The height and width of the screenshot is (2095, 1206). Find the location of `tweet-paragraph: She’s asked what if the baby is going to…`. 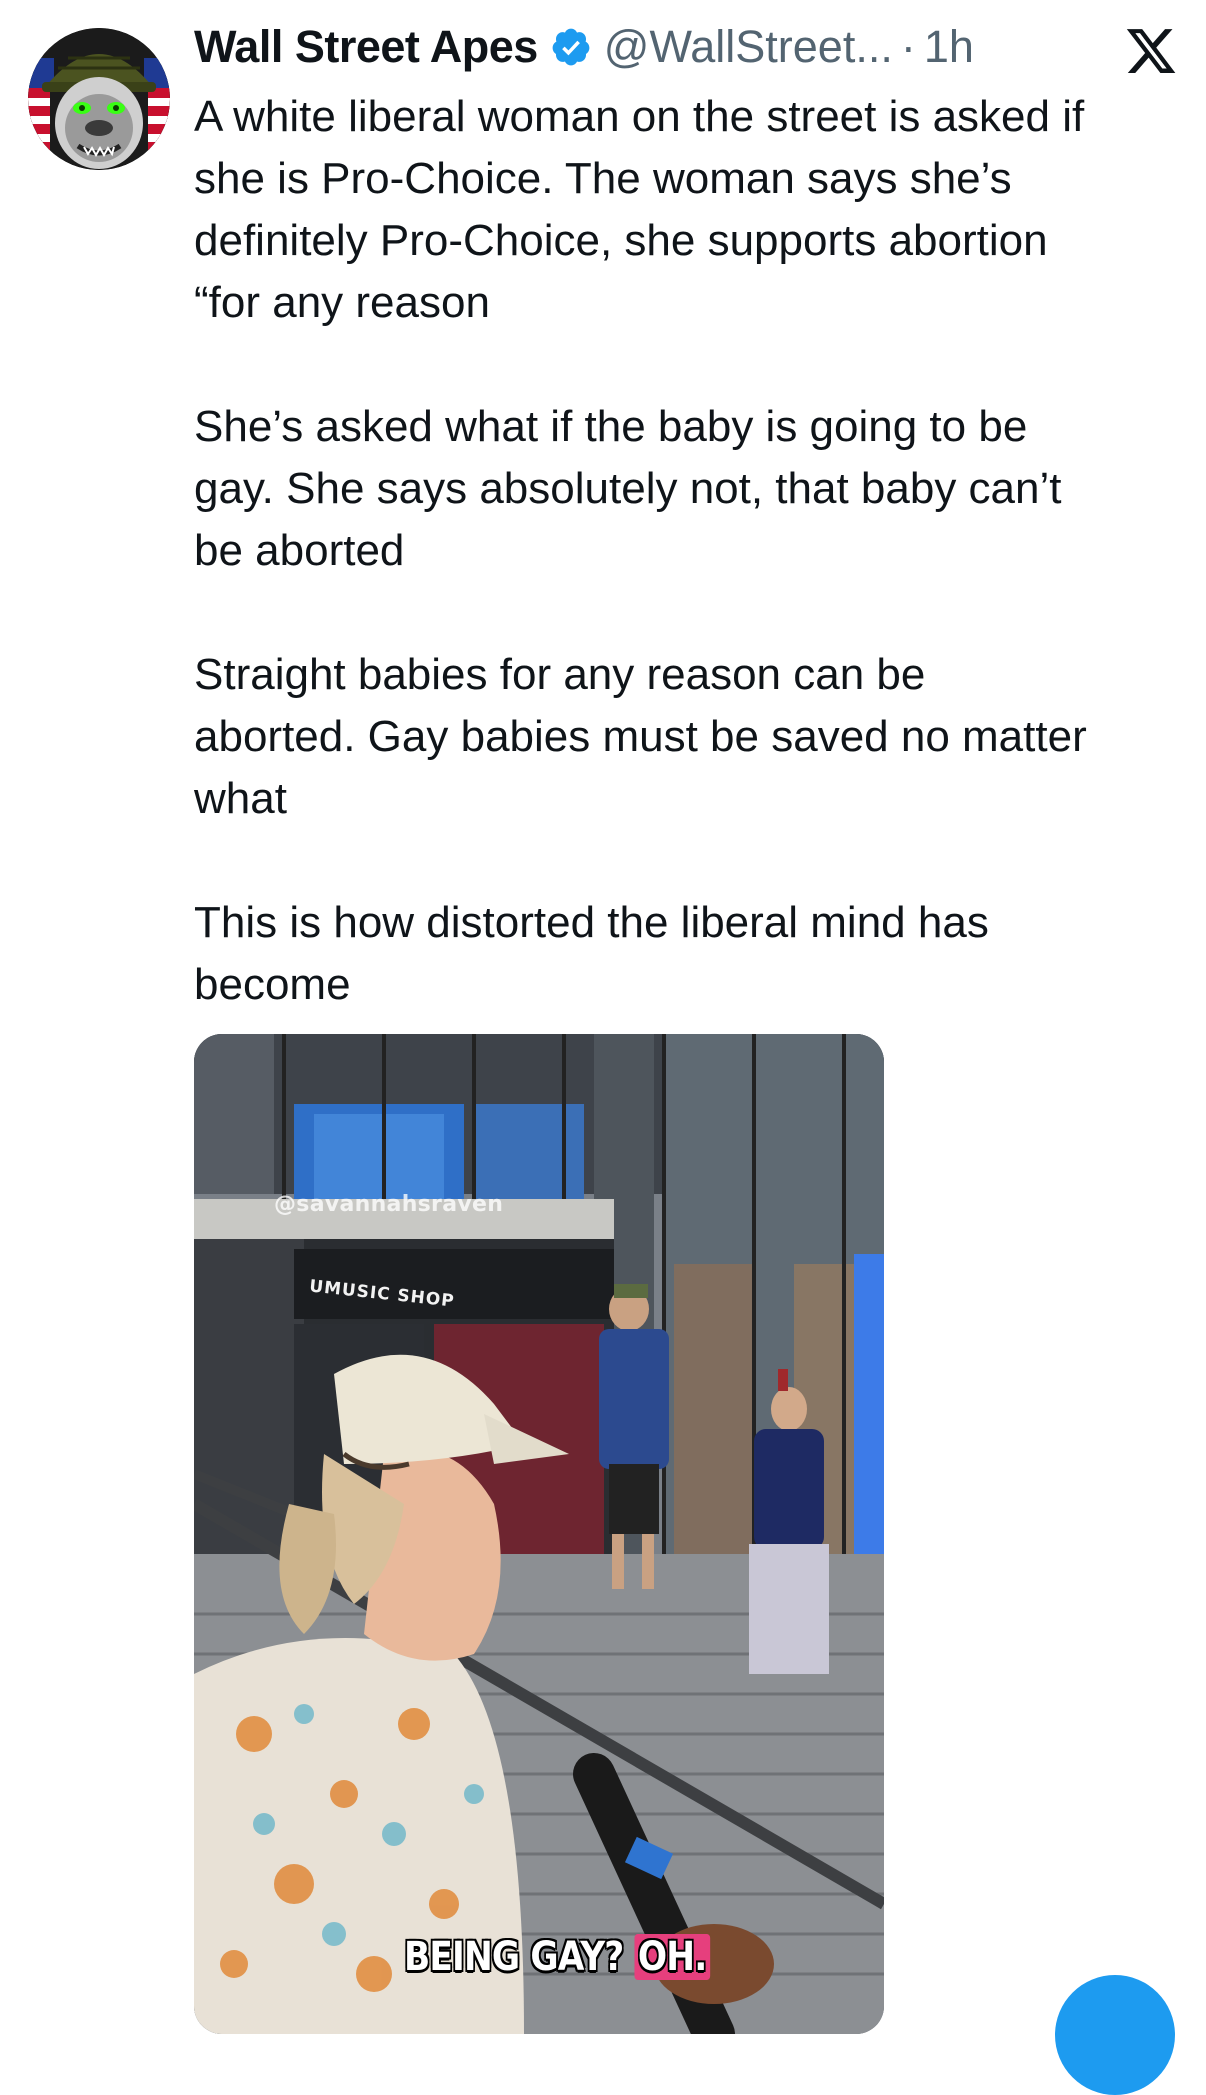

tweet-paragraph: She’s asked what if the baby is going to… is located at coordinates (694, 489).